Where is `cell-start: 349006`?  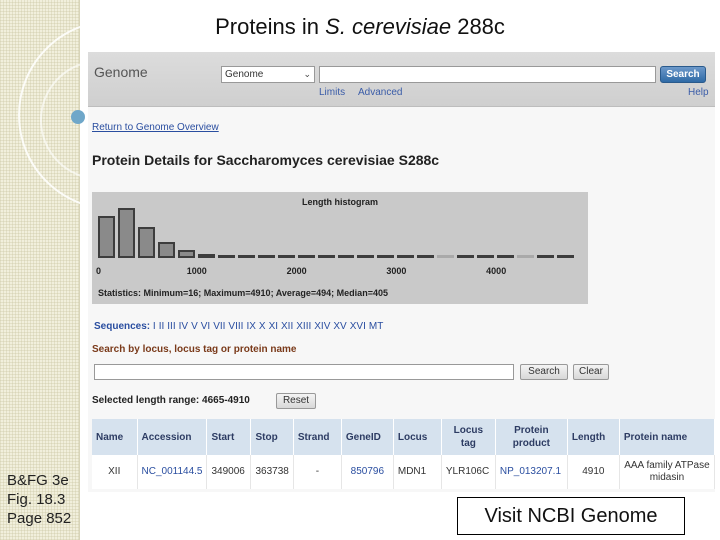 cell-start: 349006 is located at coordinates (229, 472).